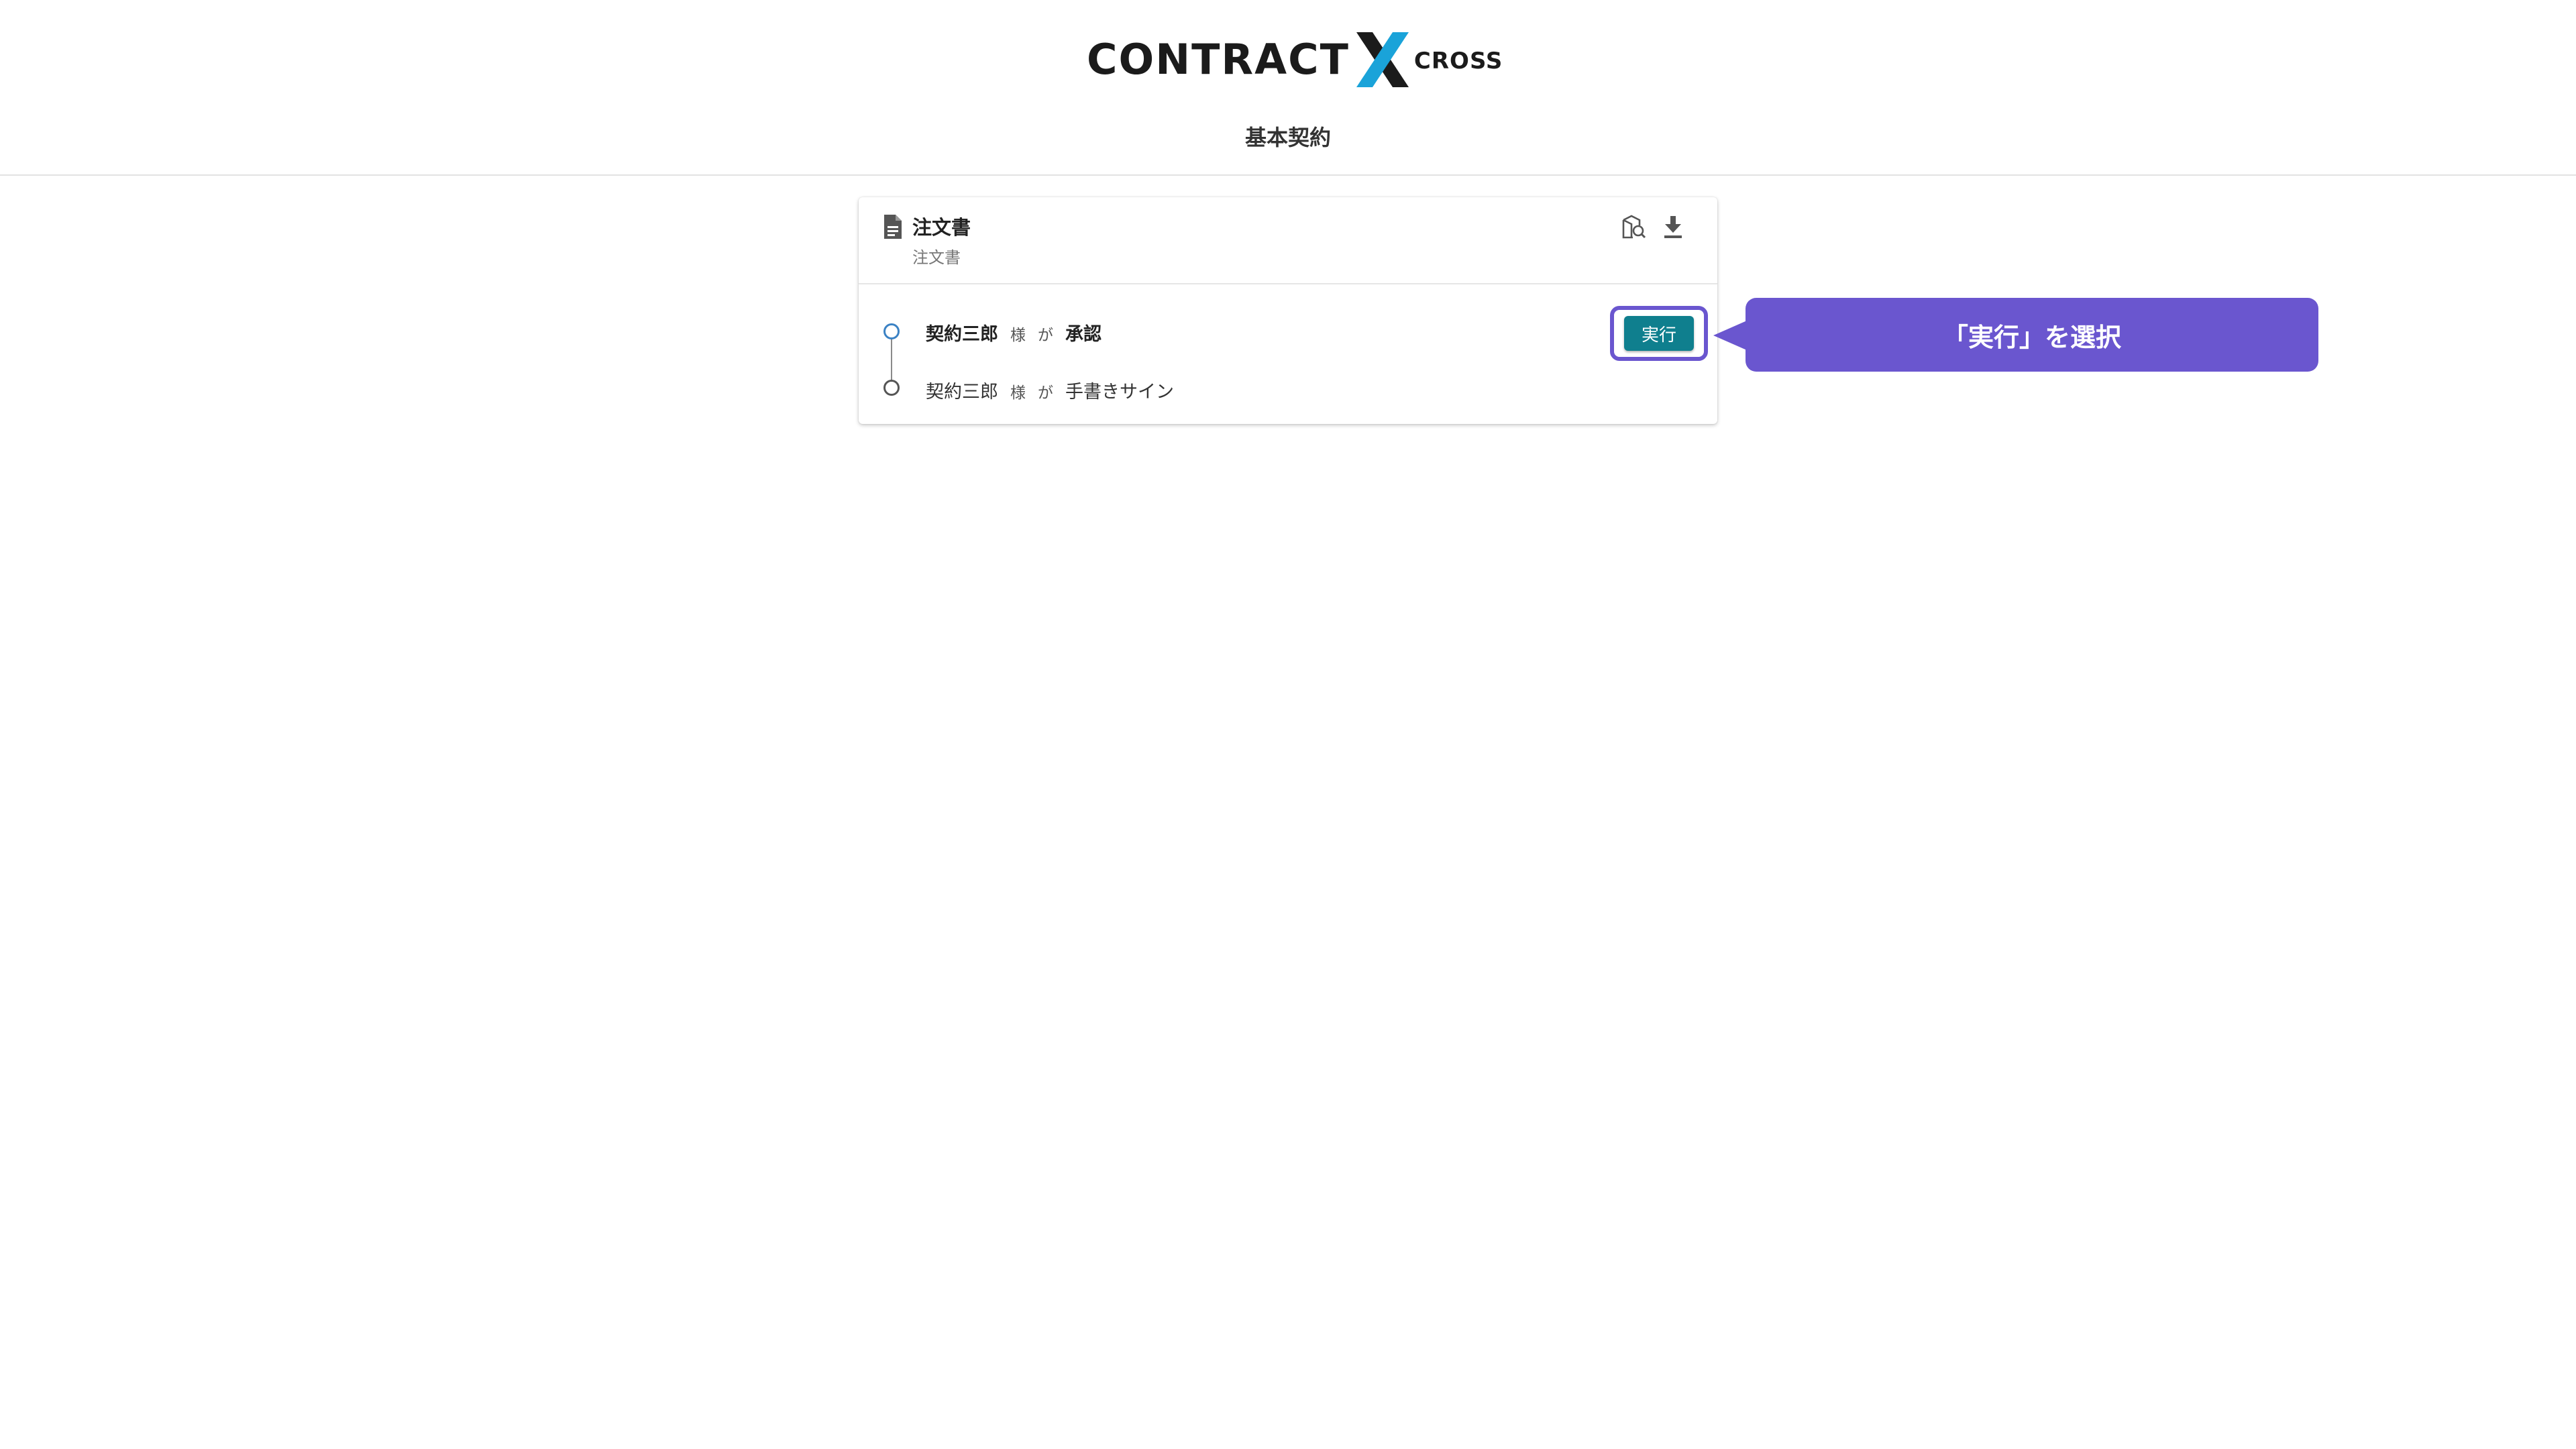  Describe the element at coordinates (891, 388) in the screenshot. I see `step-status-pending-icon` at that location.